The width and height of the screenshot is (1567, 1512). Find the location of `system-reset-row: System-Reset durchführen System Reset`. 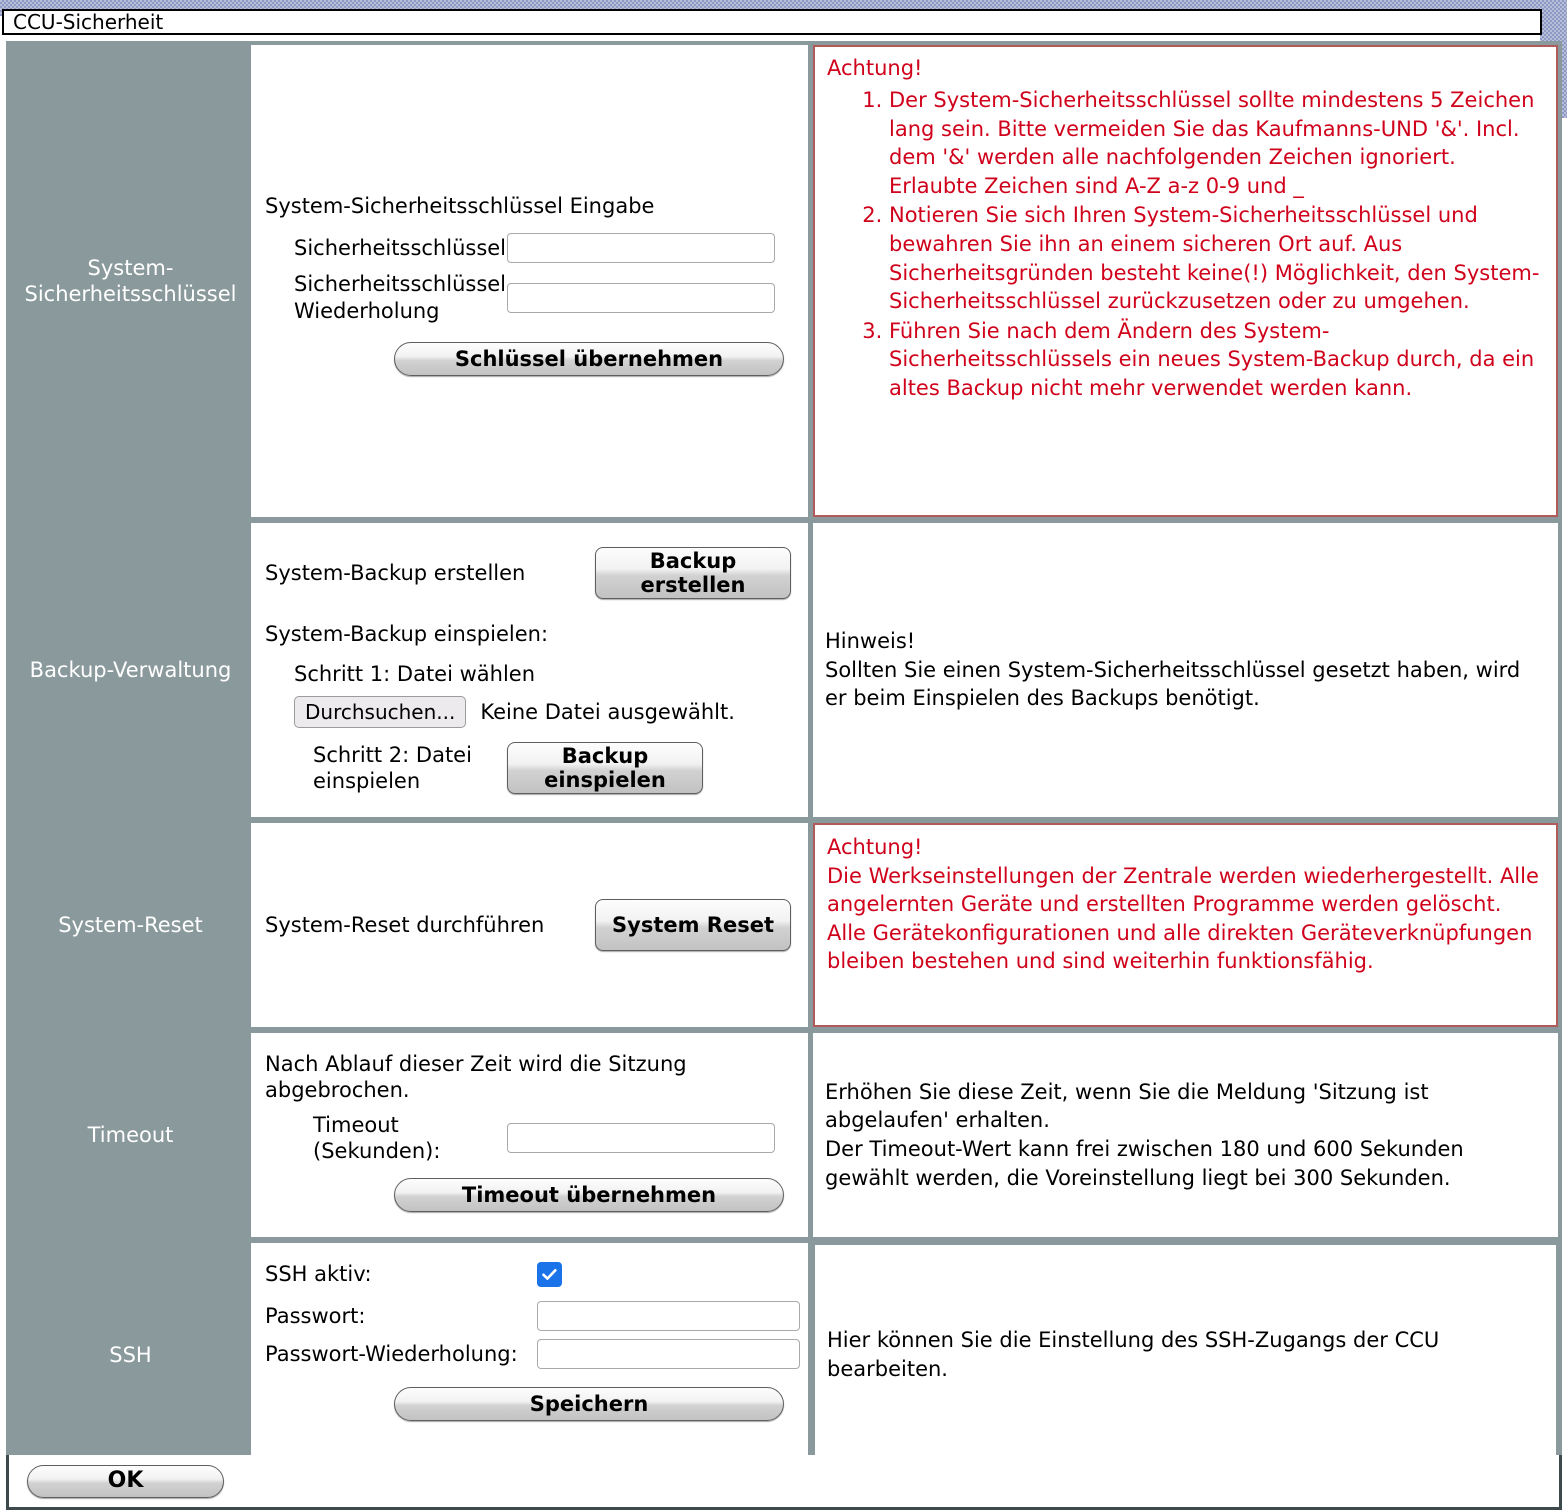

system-reset-row: System-Reset durchführen System Reset is located at coordinates (532, 925).